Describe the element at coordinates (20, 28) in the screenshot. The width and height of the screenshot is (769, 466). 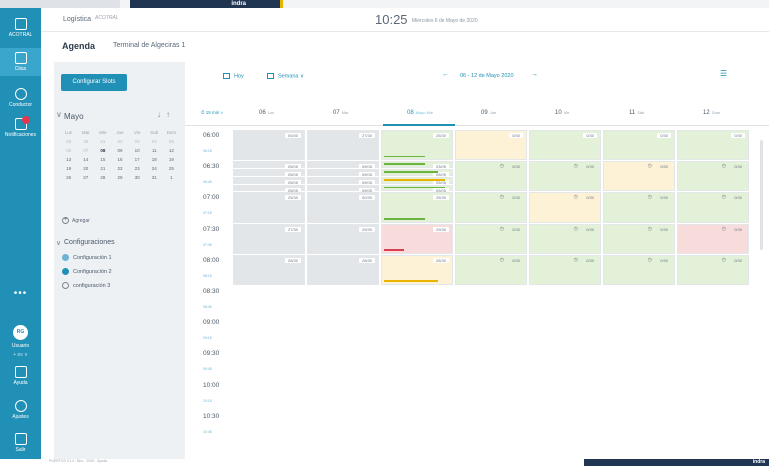
I see `sidebar-item-acotral: ACOTRAL` at that location.